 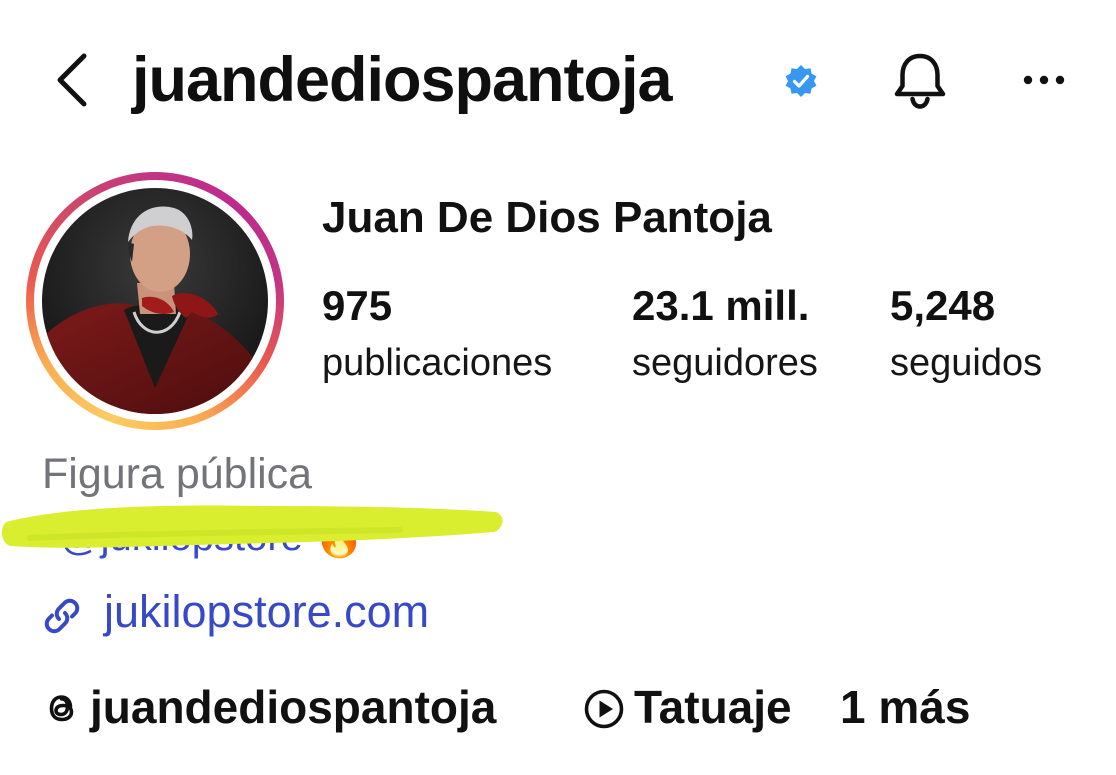 What do you see at coordinates (720, 306) in the screenshot?
I see `followers-count: 23.1 mill.` at bounding box center [720, 306].